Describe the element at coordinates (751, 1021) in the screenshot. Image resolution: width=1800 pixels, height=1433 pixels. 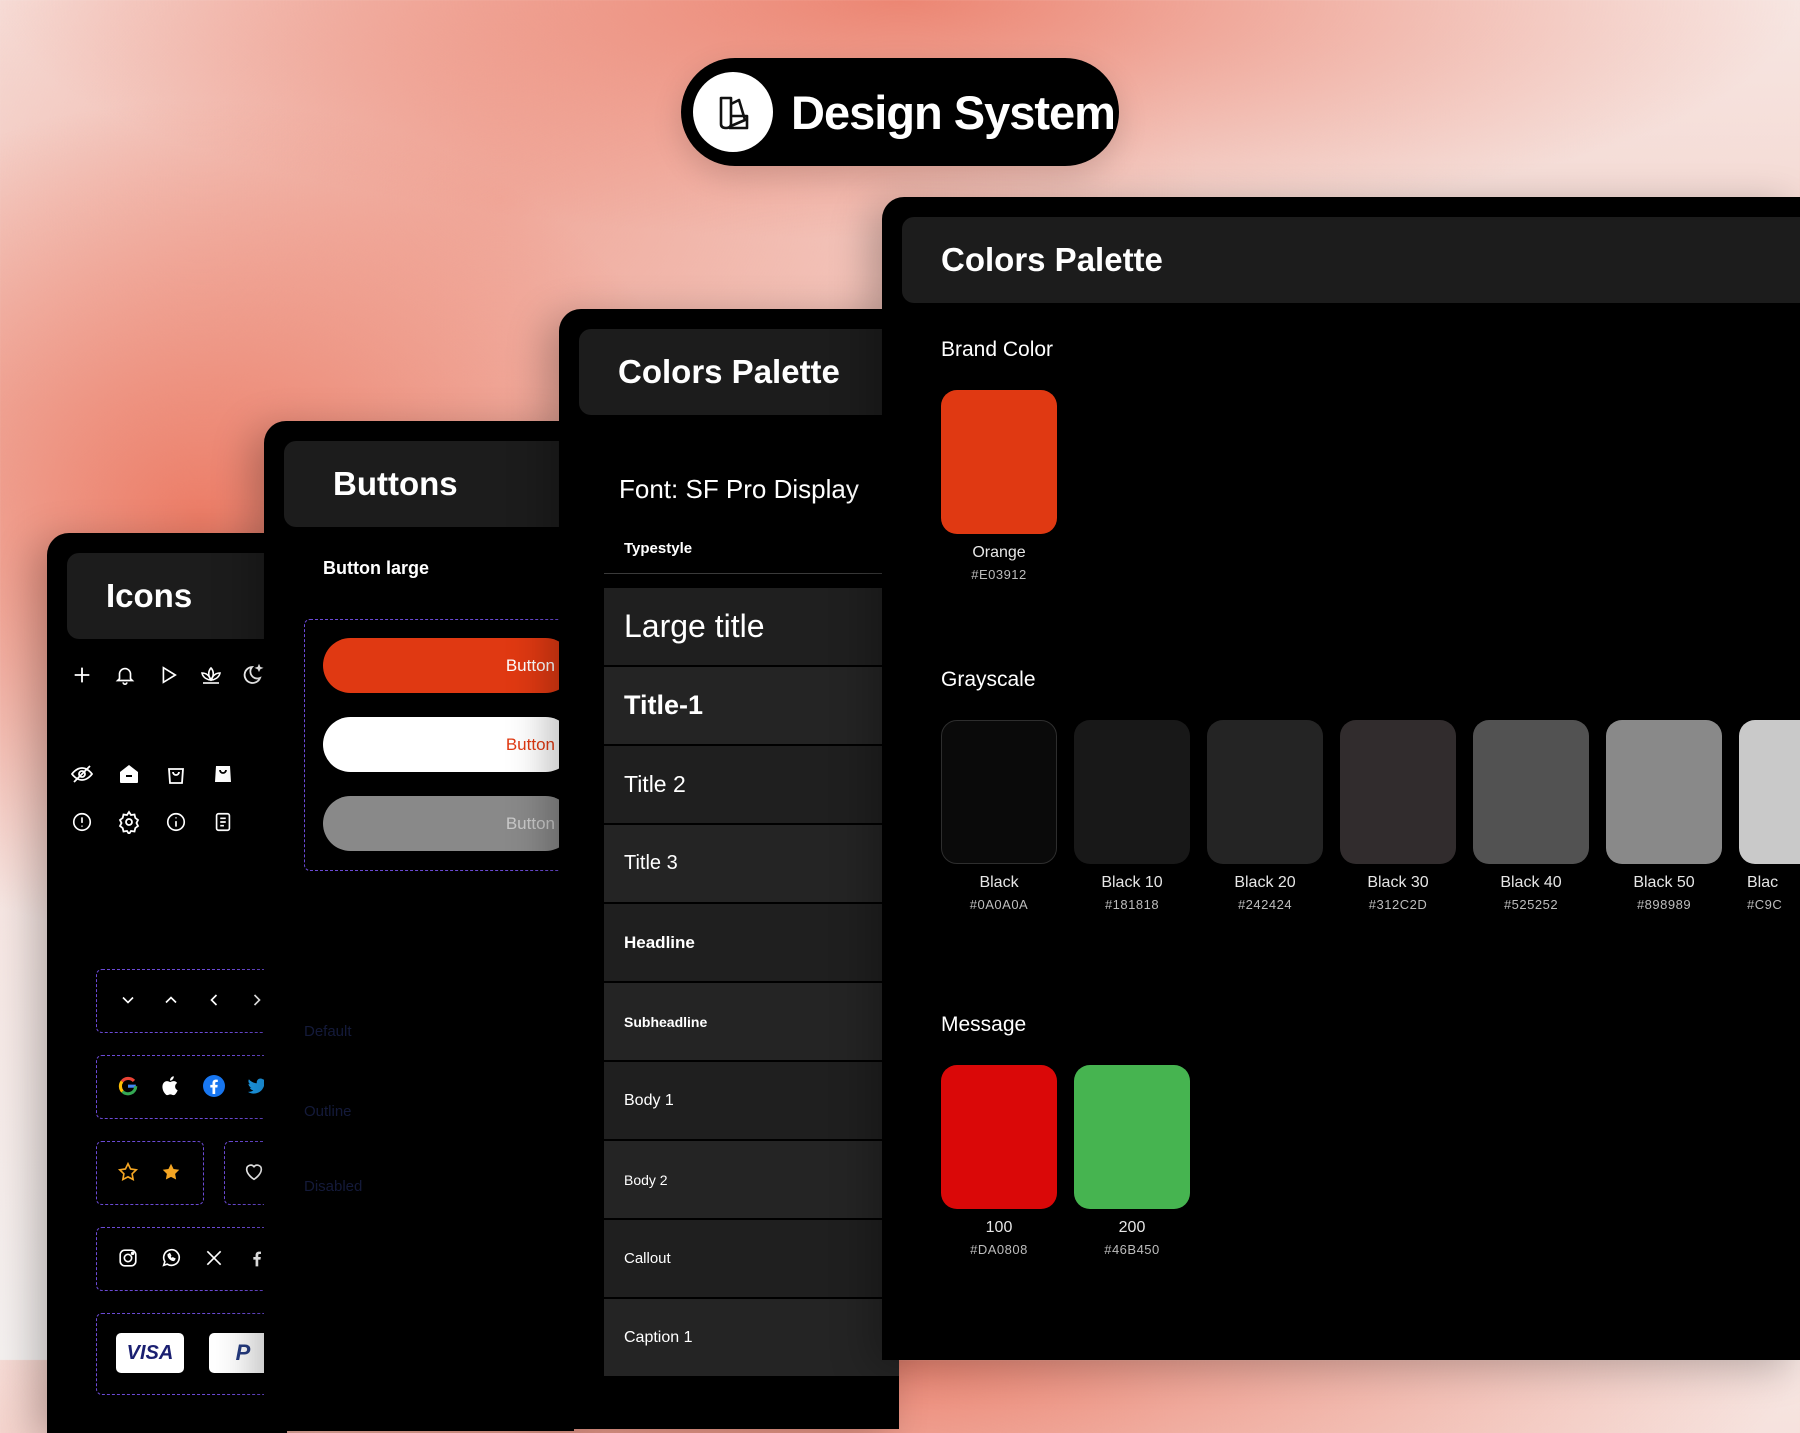
I see `typestyle-subheadline: Subheadline` at that location.